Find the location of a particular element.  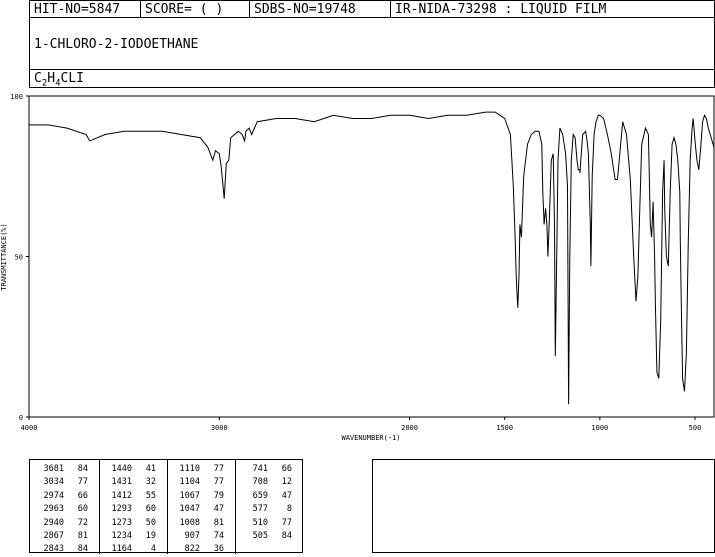

peak-wavenumber: 2867 is located at coordinates (53, 536).